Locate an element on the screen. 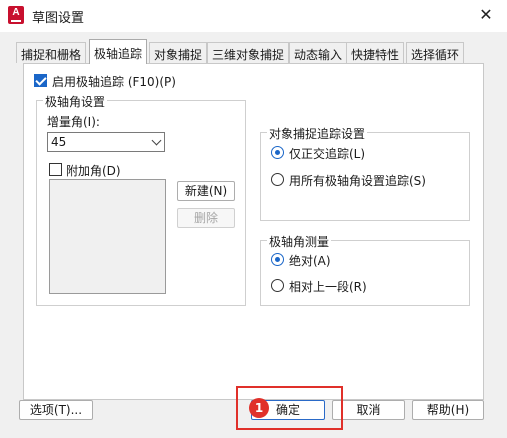 This screenshot has width=507, height=438. relative-last-segment-radio is located at coordinates (277, 285).